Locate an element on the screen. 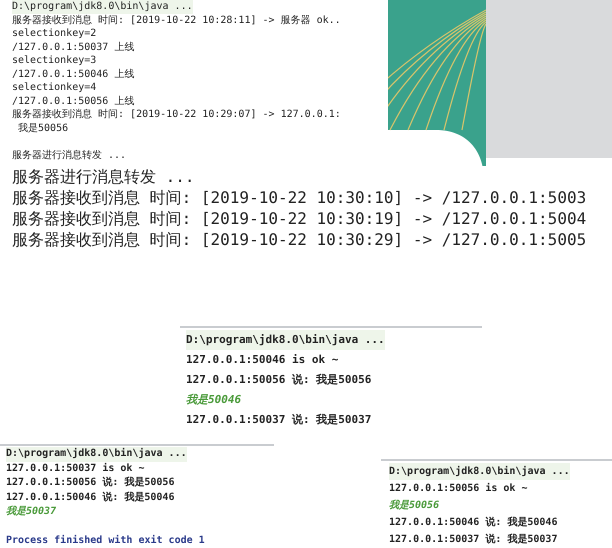 The image size is (612, 548). console-line: selectionkey=4 is located at coordinates (54, 87).